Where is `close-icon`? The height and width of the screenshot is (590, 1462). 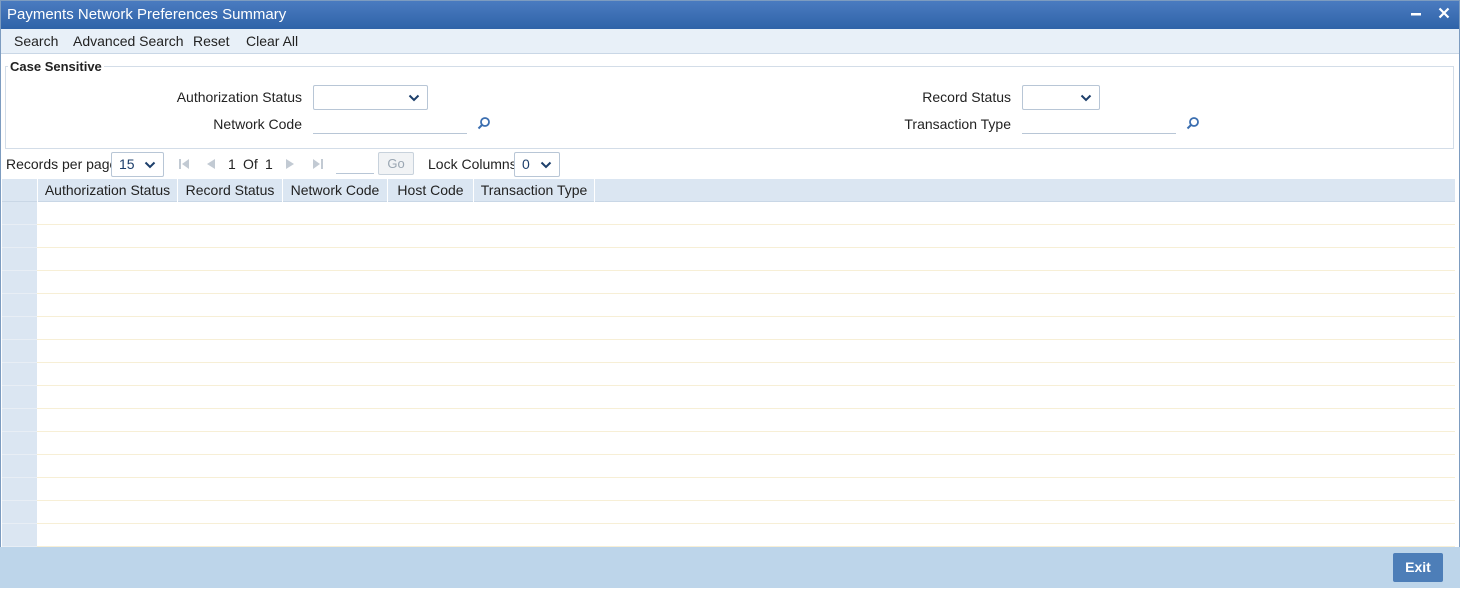
close-icon is located at coordinates (1444, 15).